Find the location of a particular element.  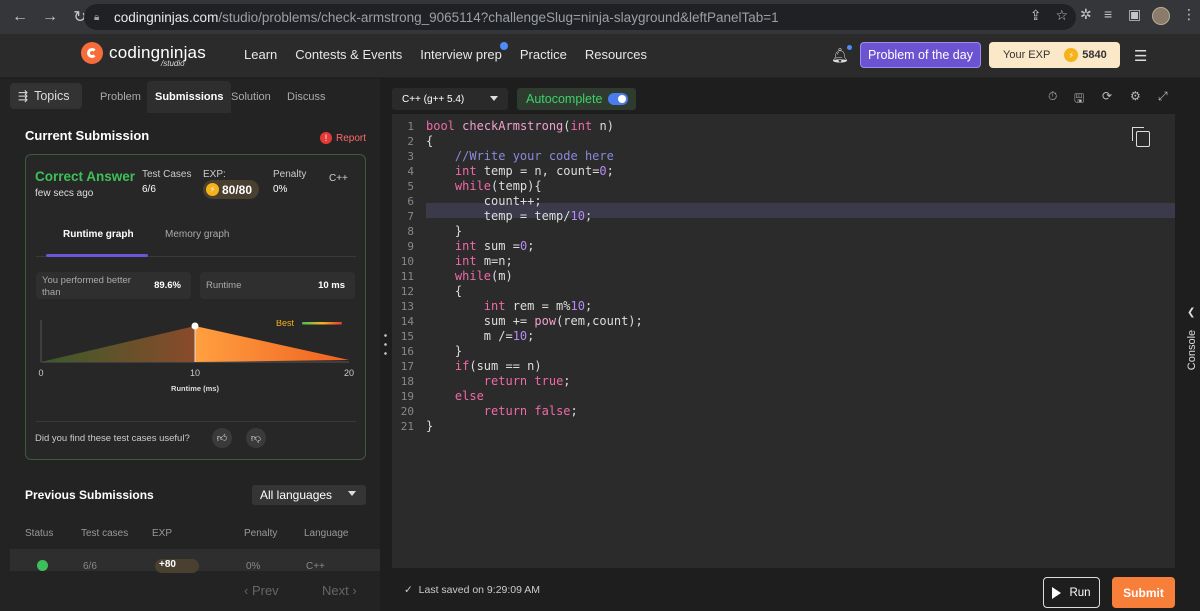

run-button: Run is located at coordinates (1071, 592).